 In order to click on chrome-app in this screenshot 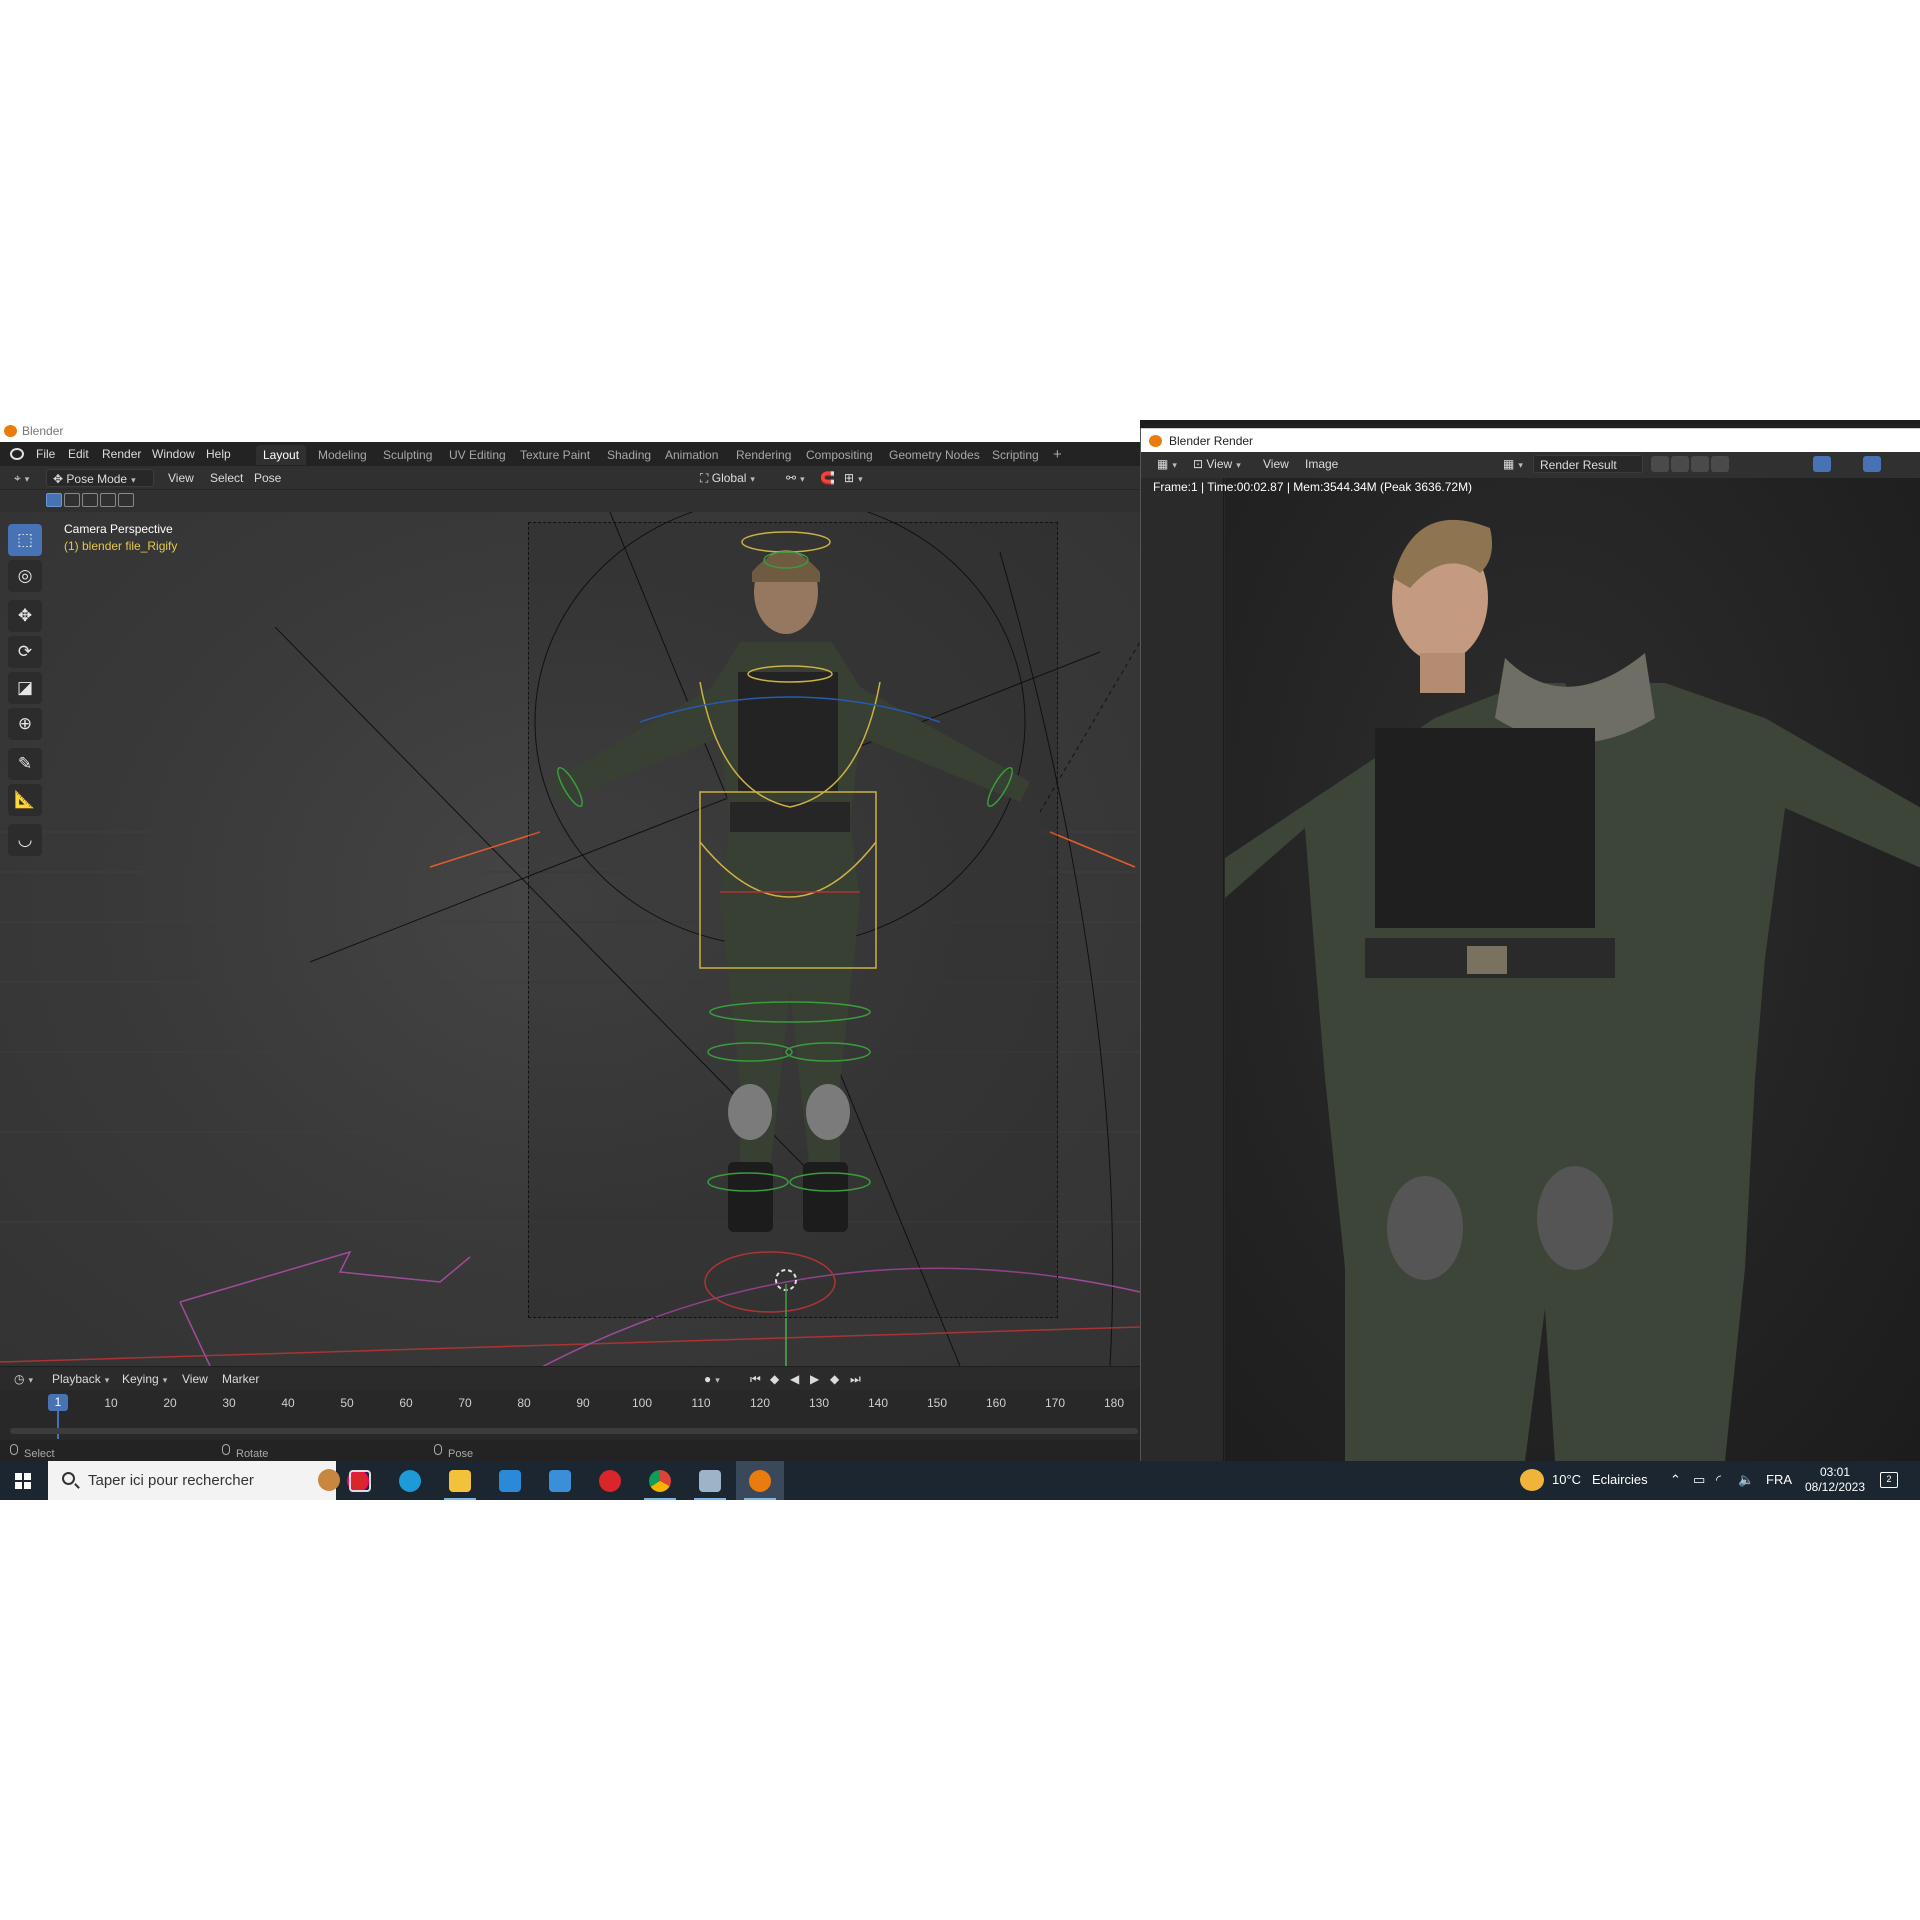, I will do `click(660, 1480)`.